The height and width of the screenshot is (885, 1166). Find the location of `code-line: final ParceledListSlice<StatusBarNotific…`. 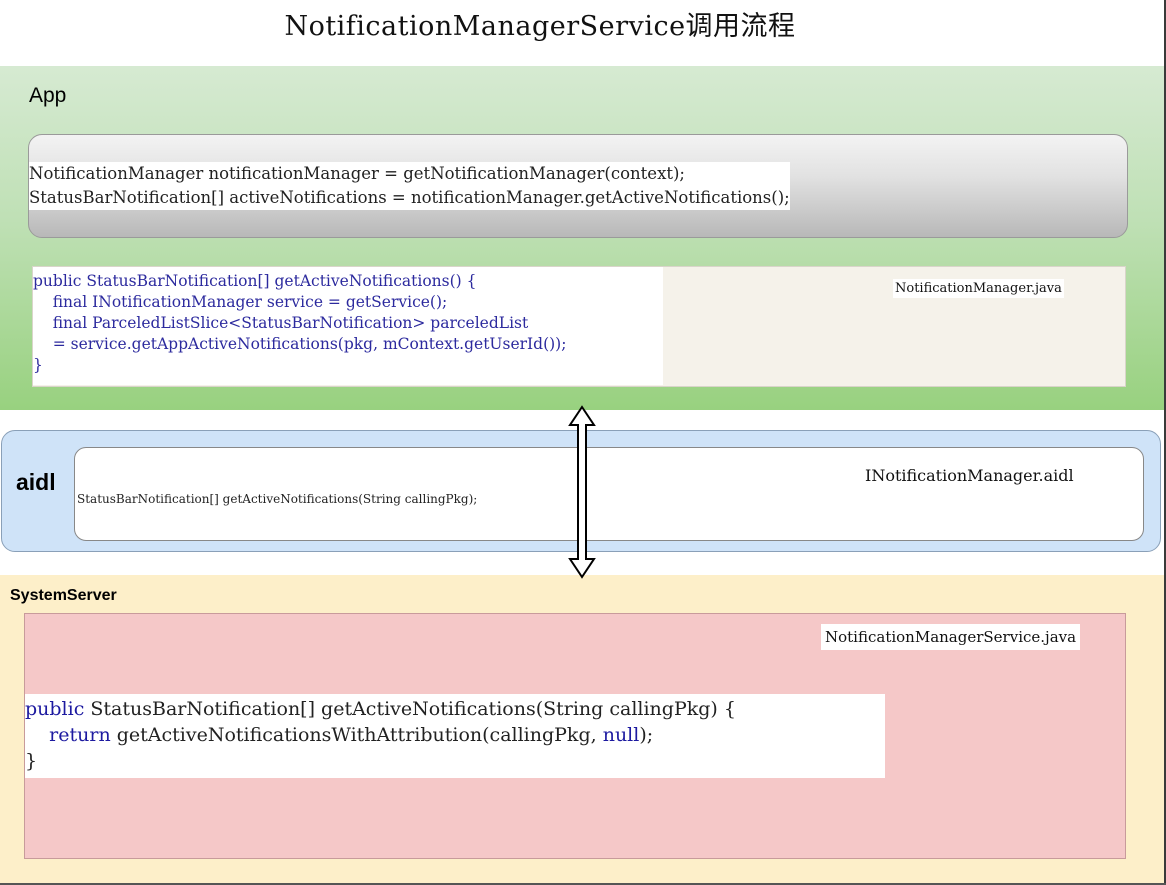

code-line: final ParceledListSlice<StatusBarNotific… is located at coordinates (281, 323).